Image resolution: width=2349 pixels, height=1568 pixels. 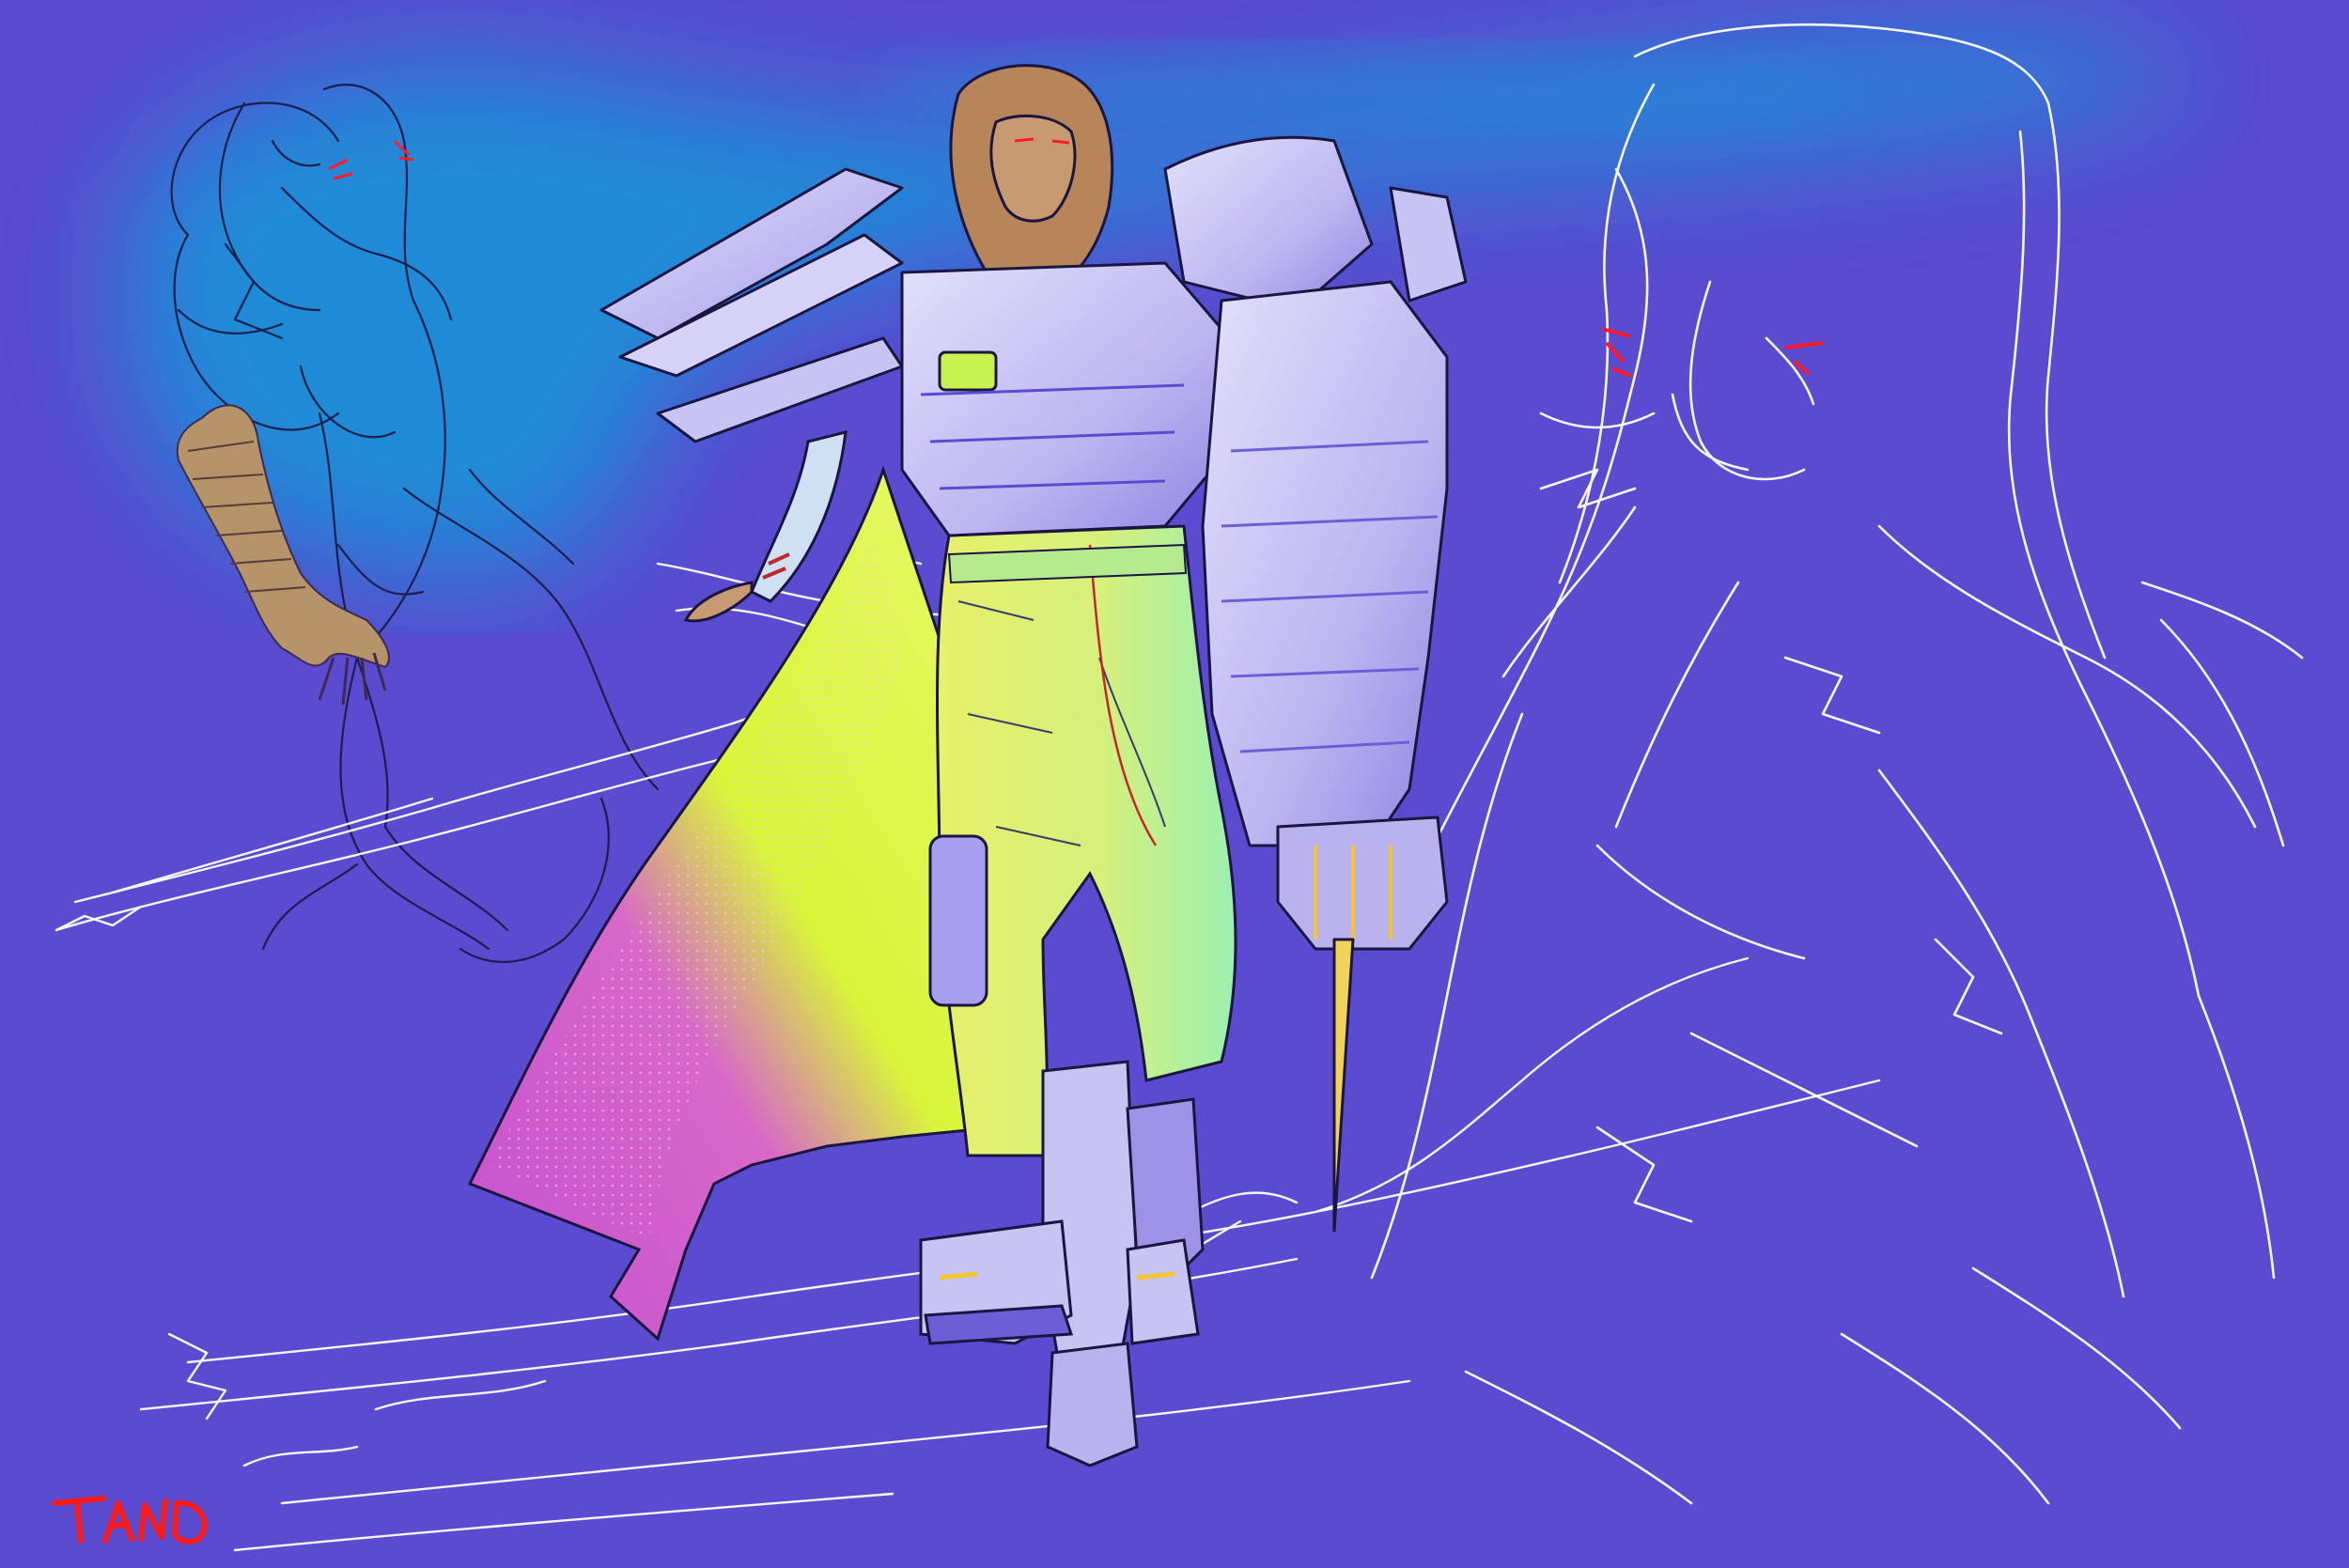 I want to click on character-head, so click(x=1031, y=174).